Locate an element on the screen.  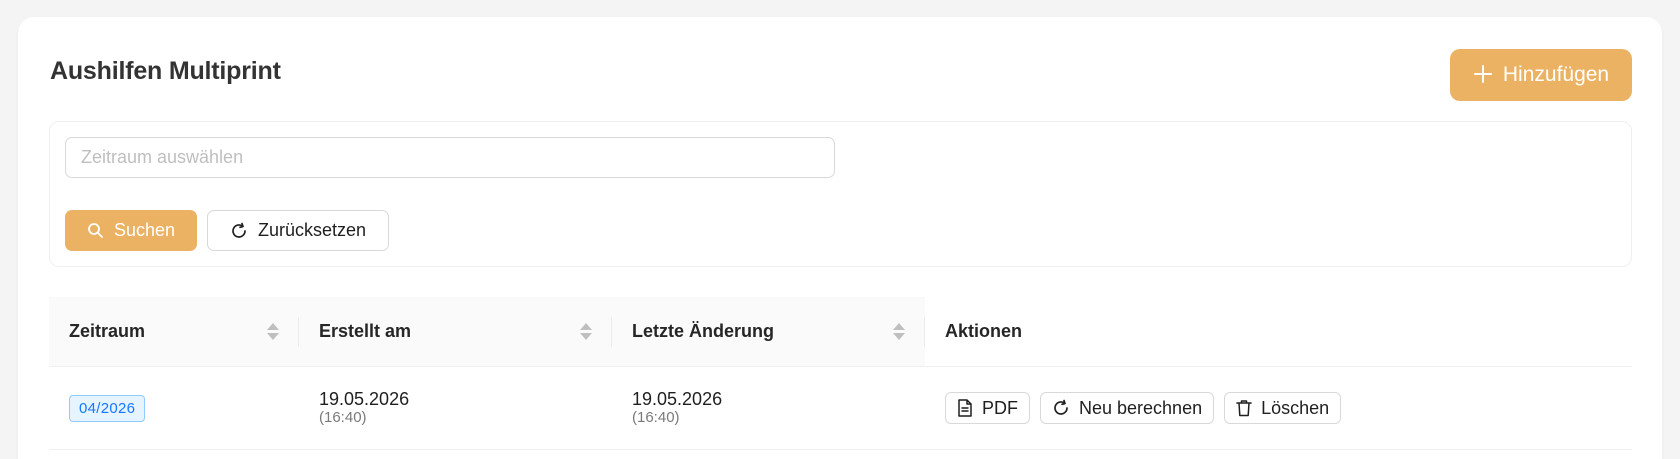
column-header-period: Zeitraum is located at coordinates (174, 332).